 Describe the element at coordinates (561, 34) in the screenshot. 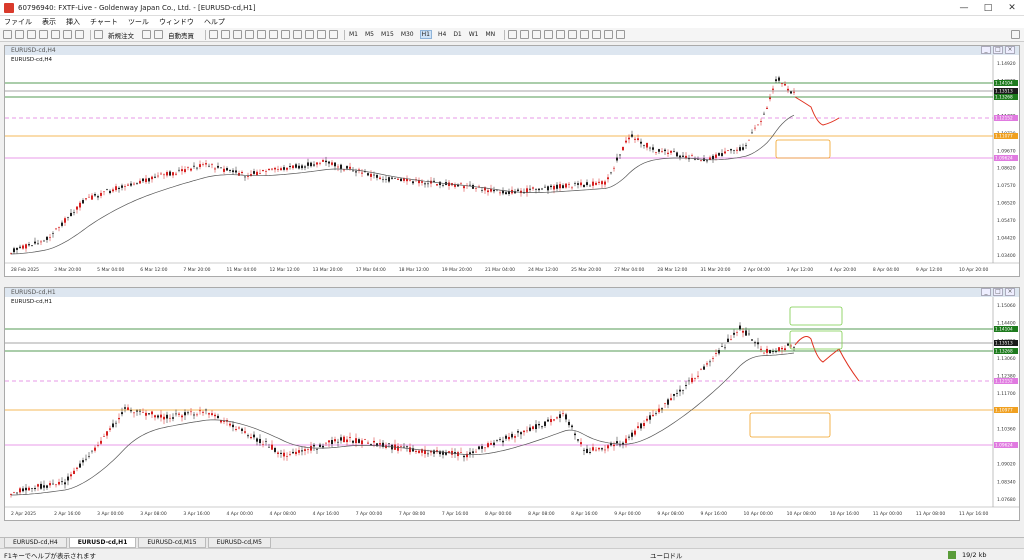

I see `trendline-icon` at that location.